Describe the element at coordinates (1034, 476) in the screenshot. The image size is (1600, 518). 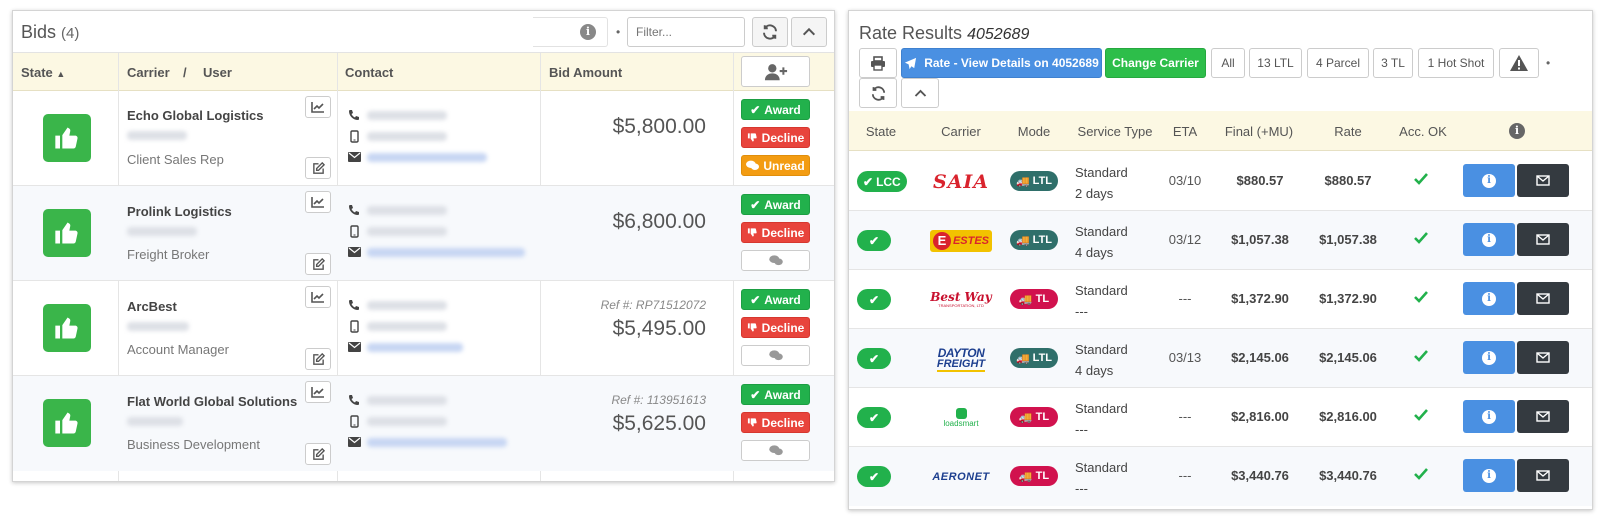
I see `mode-badge: 🚚 TL` at that location.